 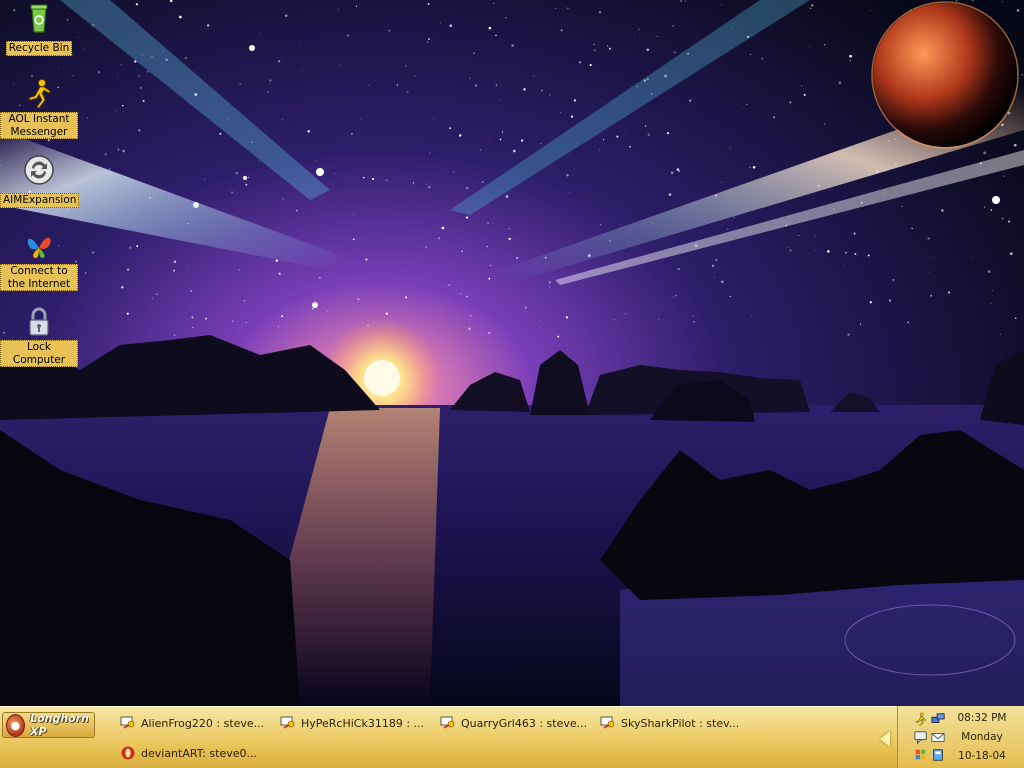 What do you see at coordinates (39, 247) in the screenshot?
I see `msn-butterfly-icon` at bounding box center [39, 247].